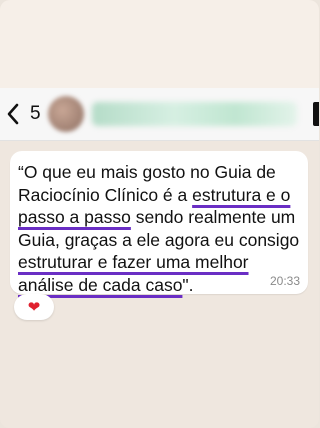 This screenshot has height=428, width=320. What do you see at coordinates (194, 114) in the screenshot?
I see `contact-name-blurred` at bounding box center [194, 114].